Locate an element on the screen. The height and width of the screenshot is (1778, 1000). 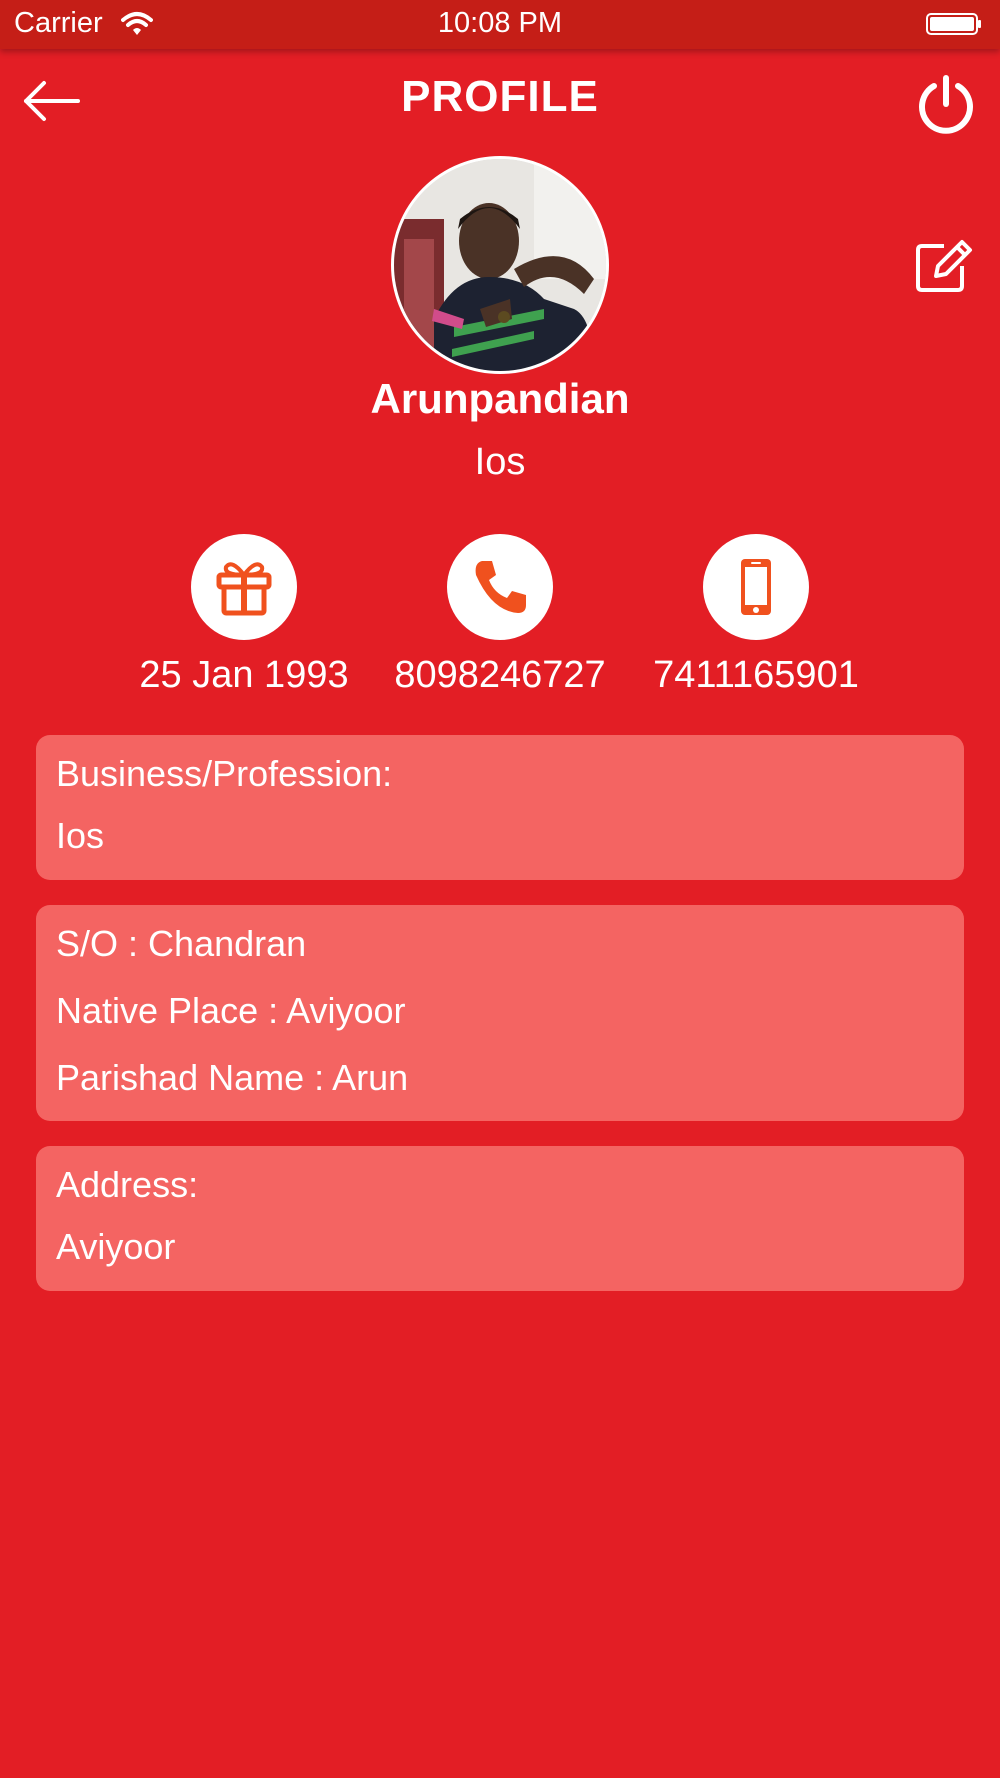
edit-icon is located at coordinates (944, 266).